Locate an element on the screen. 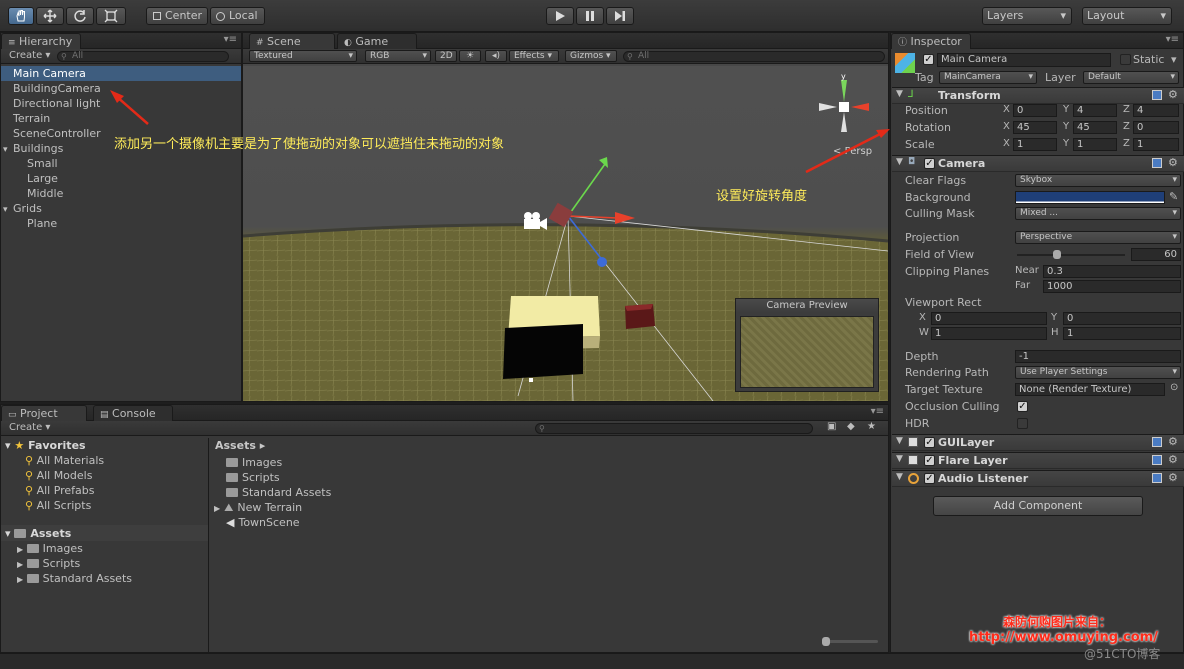  lock-menu-icon: ▾≡ is located at coordinates (1172, 39).